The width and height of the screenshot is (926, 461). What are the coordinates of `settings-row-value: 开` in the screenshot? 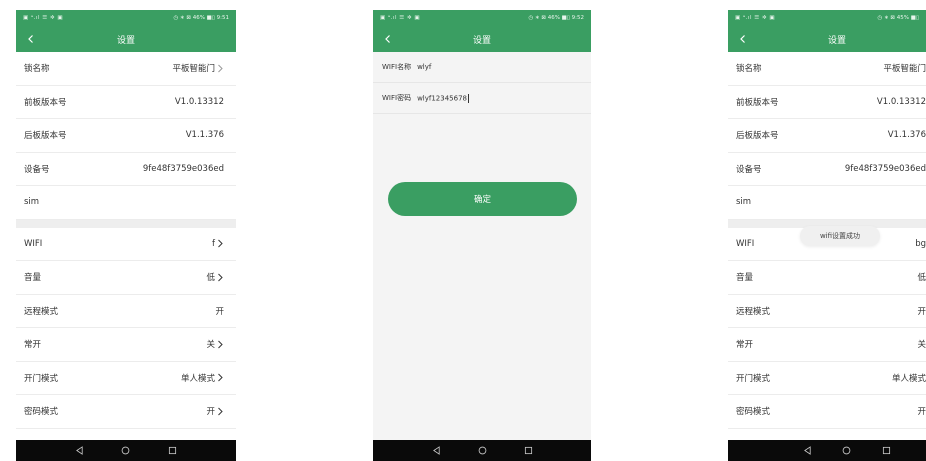 It's located at (921, 311).